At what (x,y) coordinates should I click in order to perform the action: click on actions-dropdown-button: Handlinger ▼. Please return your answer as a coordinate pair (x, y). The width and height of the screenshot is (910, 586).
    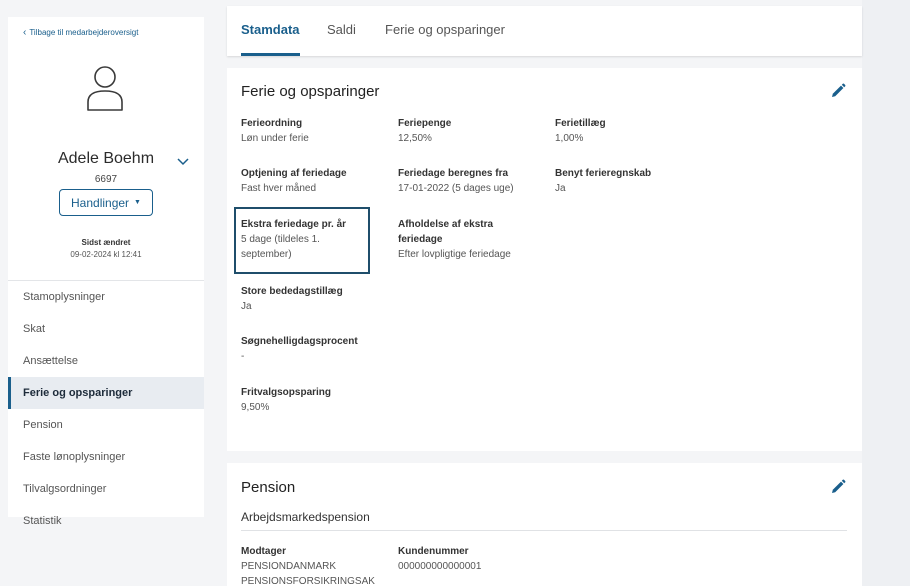
    Looking at the image, I should click on (106, 202).